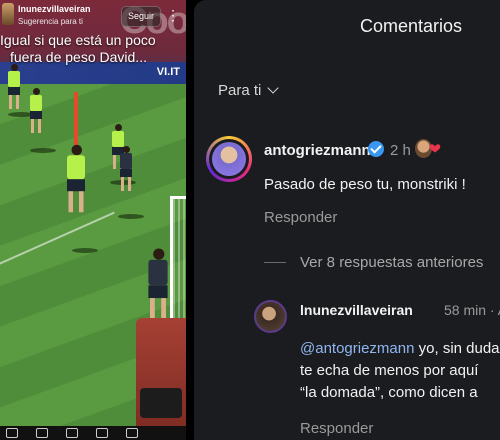 Image resolution: width=500 pixels, height=440 pixels. I want to click on reply-username: lnunezvillaveiran, so click(356, 310).